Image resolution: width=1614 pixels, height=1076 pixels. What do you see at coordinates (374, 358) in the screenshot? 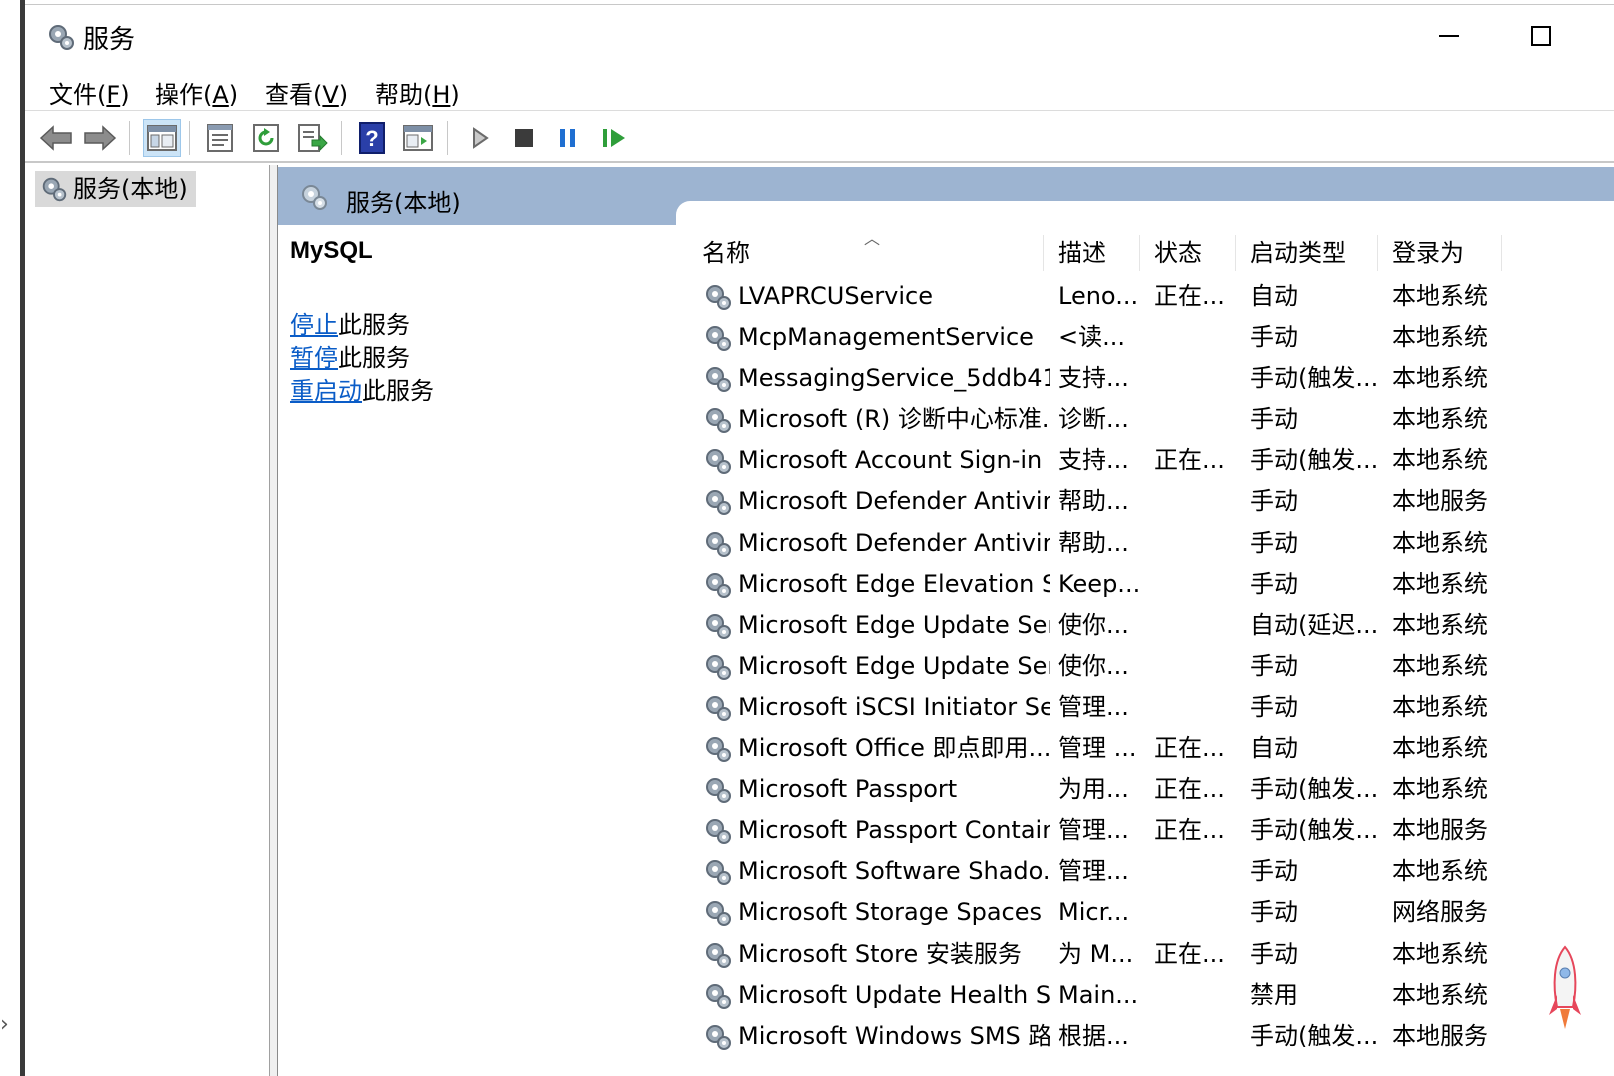
I see `action-pause-text: 此服务` at bounding box center [374, 358].